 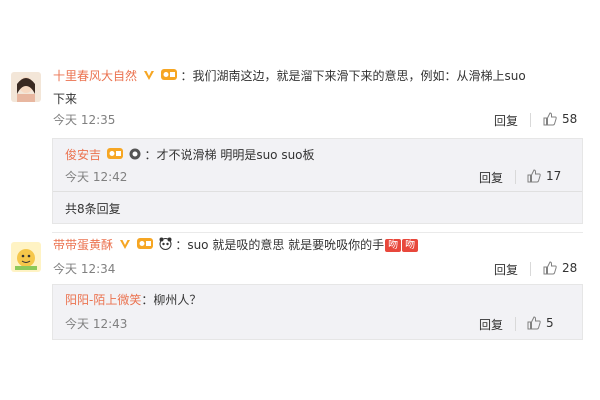 What do you see at coordinates (135, 156) in the screenshot?
I see `medal-icon` at bounding box center [135, 156].